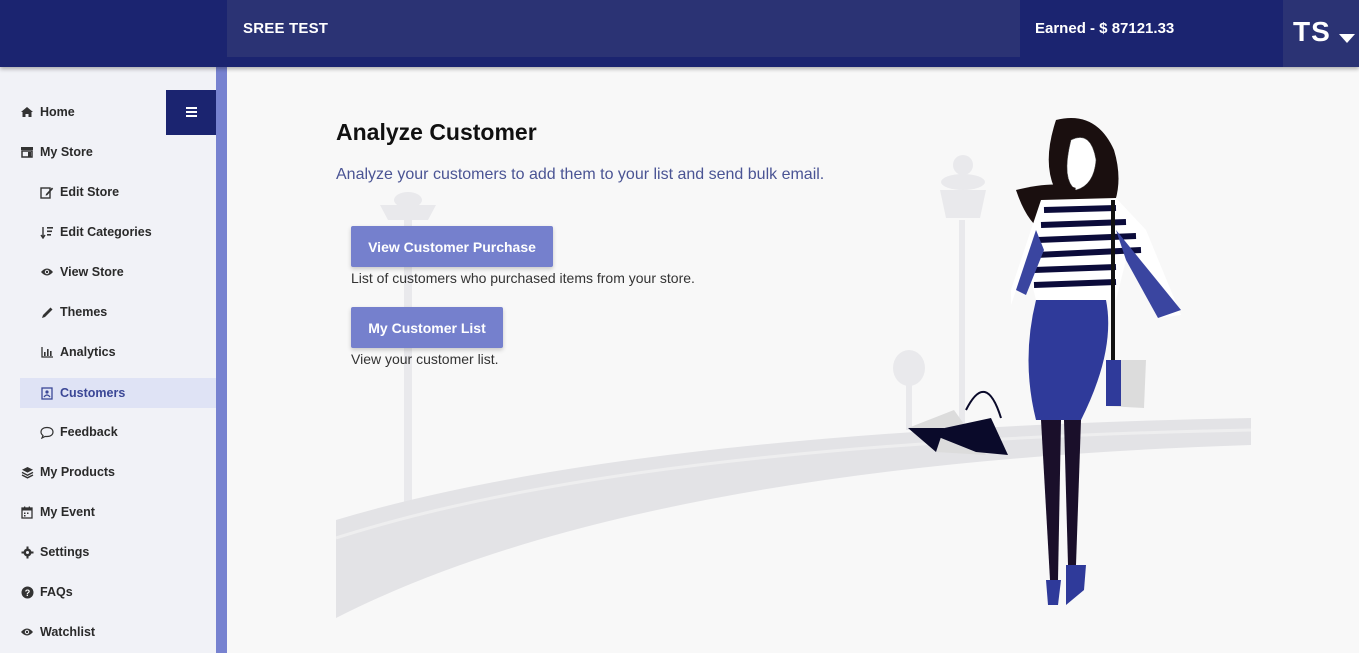 Image resolution: width=1359 pixels, height=653 pixels. Describe the element at coordinates (57, 112) in the screenshot. I see `sidebar-item-label: Home` at that location.